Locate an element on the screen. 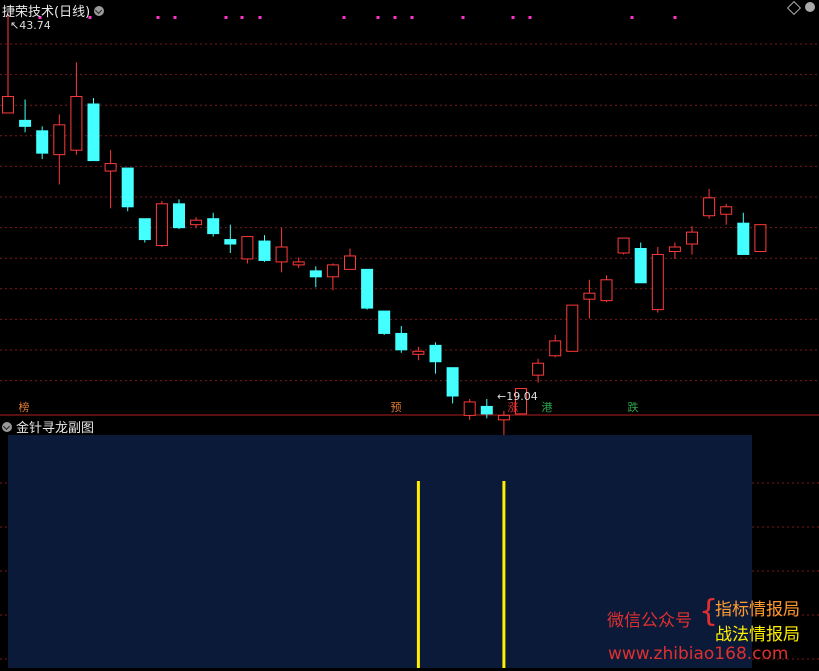  lower-panel-title: 金针寻龙副图 is located at coordinates (48, 426).